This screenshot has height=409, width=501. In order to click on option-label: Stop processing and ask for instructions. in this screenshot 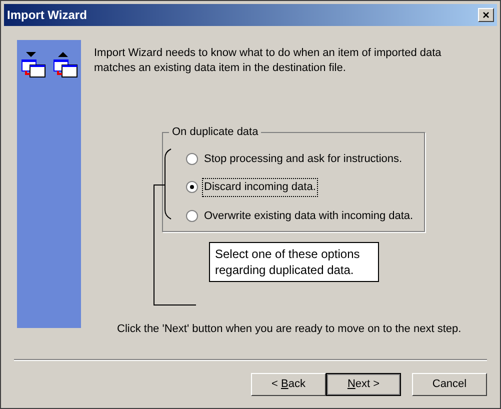, I will do `click(303, 158)`.